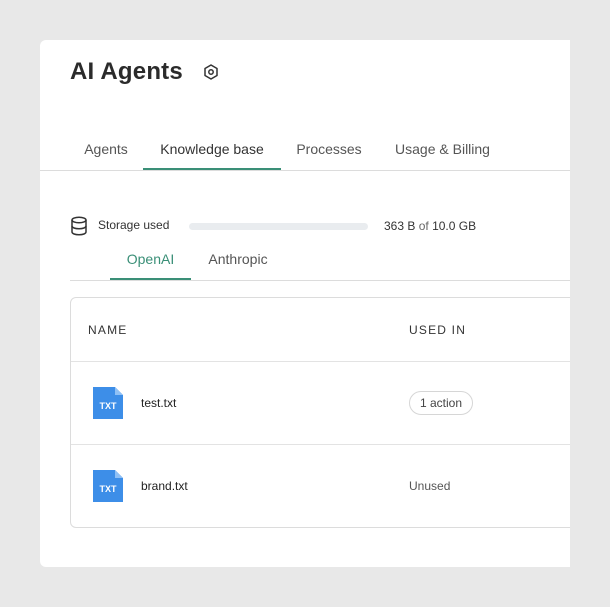  I want to click on storage-used-value: 363 B, so click(400, 226).